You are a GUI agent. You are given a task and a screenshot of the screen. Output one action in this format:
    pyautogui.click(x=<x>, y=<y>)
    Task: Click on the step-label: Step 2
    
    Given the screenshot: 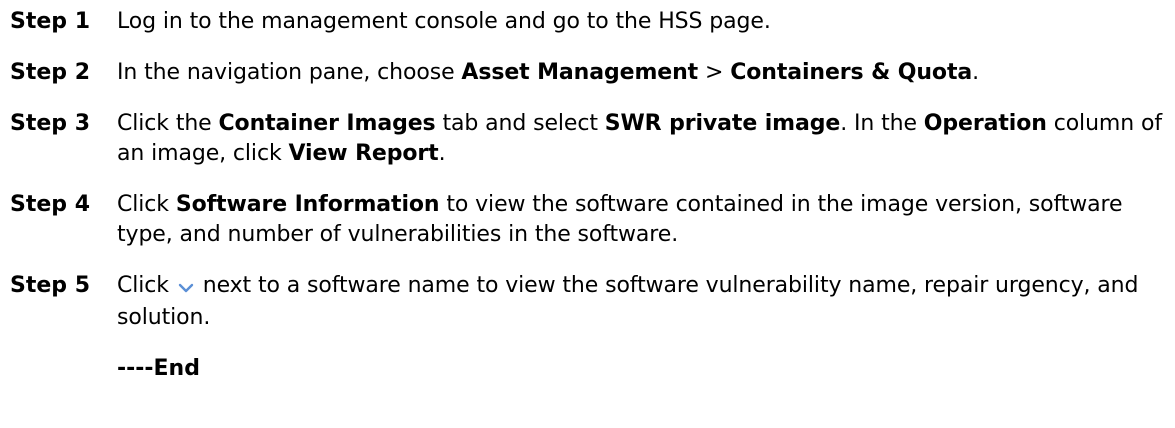 What is the action you would take?
    pyautogui.click(x=50, y=72)
    